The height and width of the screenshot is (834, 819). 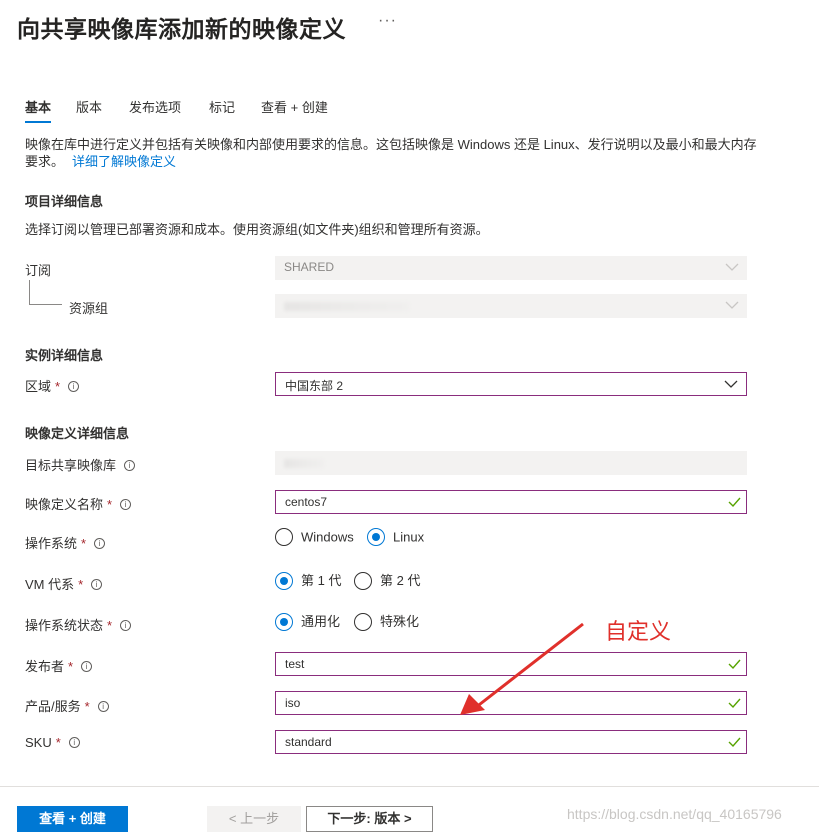 What do you see at coordinates (71, 465) in the screenshot?
I see `target-gallery-label-text: 目标共享映像库` at bounding box center [71, 465].